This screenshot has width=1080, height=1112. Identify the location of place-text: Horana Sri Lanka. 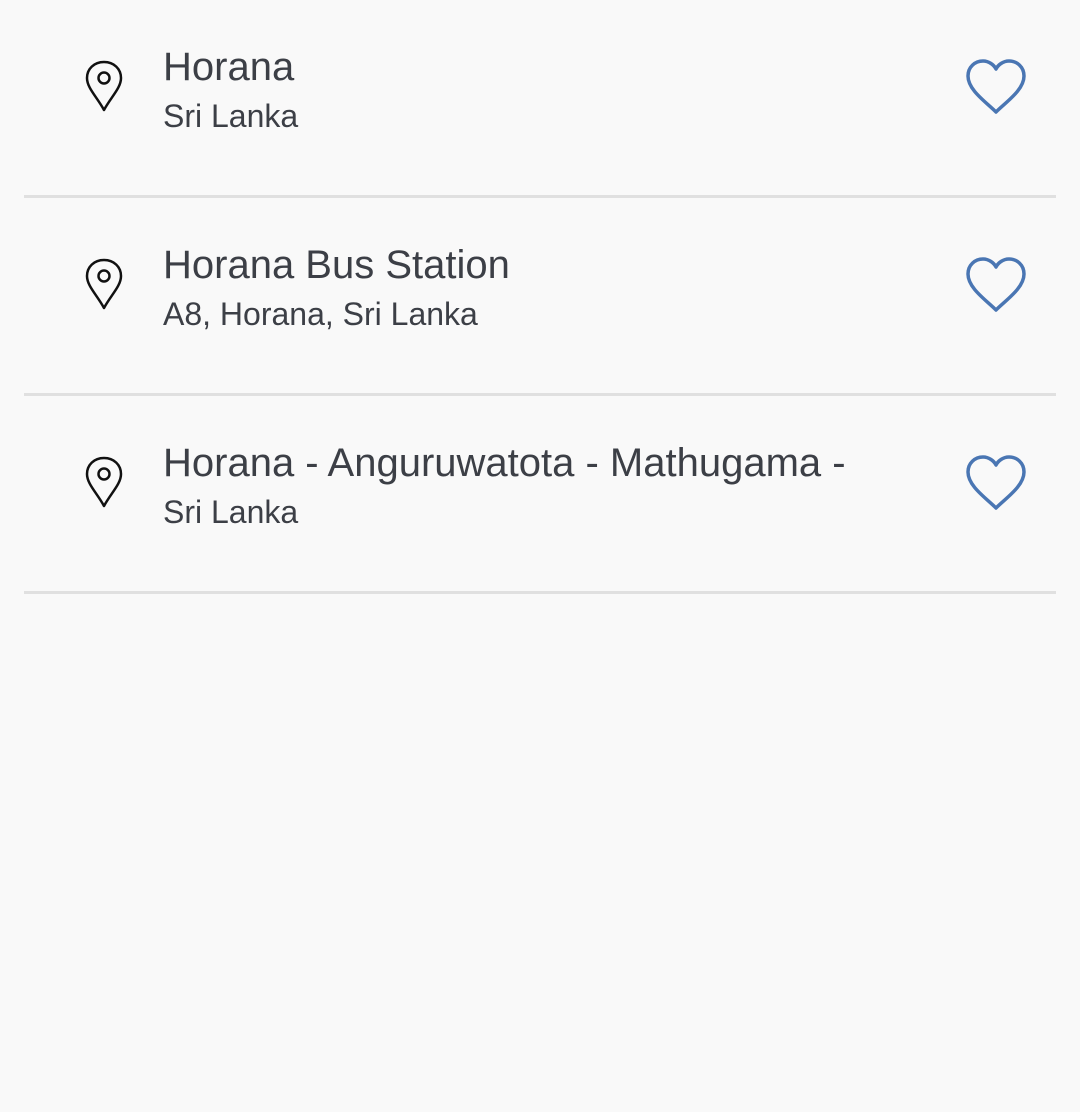
(519, 89).